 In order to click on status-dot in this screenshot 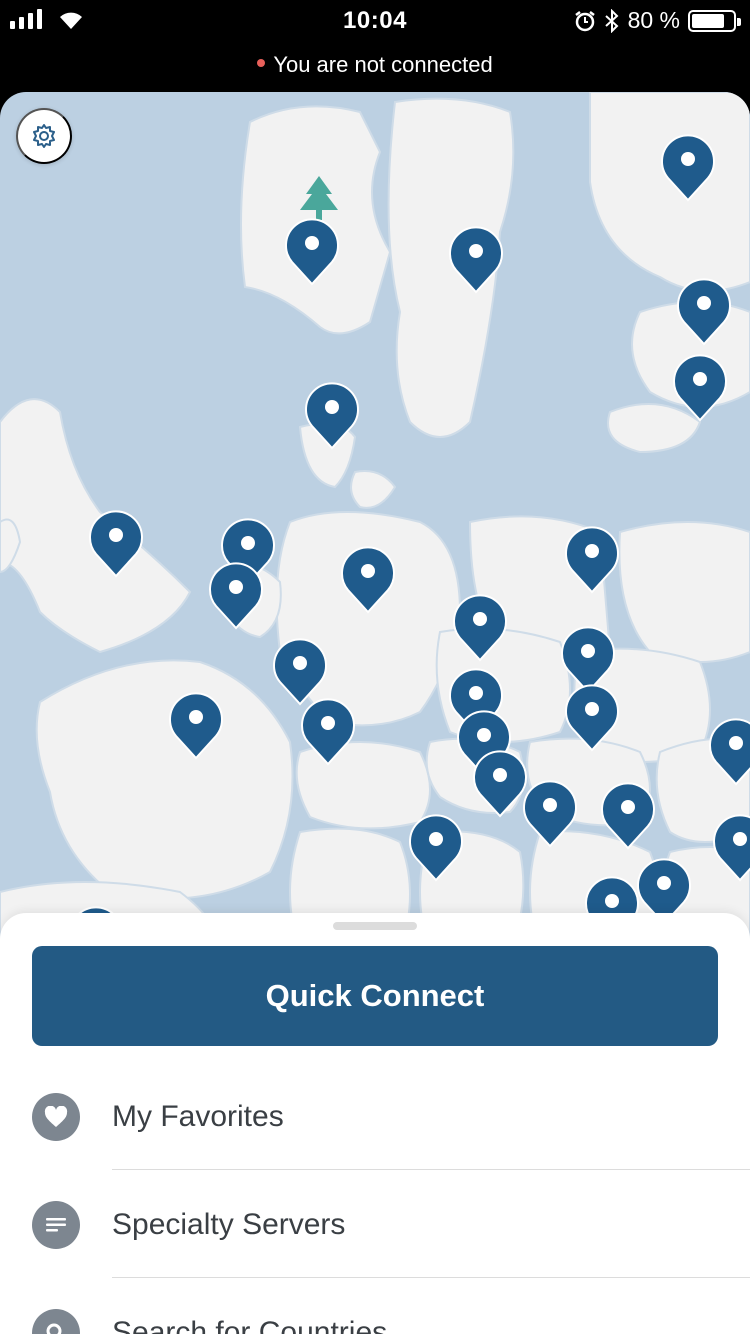, I will do `click(261, 63)`.